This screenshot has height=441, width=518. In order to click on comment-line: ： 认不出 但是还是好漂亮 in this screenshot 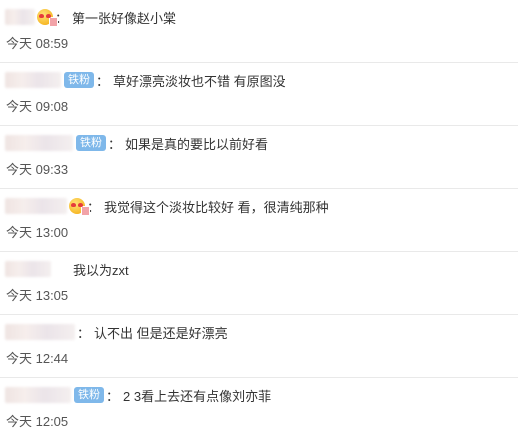, I will do `click(116, 332)`.